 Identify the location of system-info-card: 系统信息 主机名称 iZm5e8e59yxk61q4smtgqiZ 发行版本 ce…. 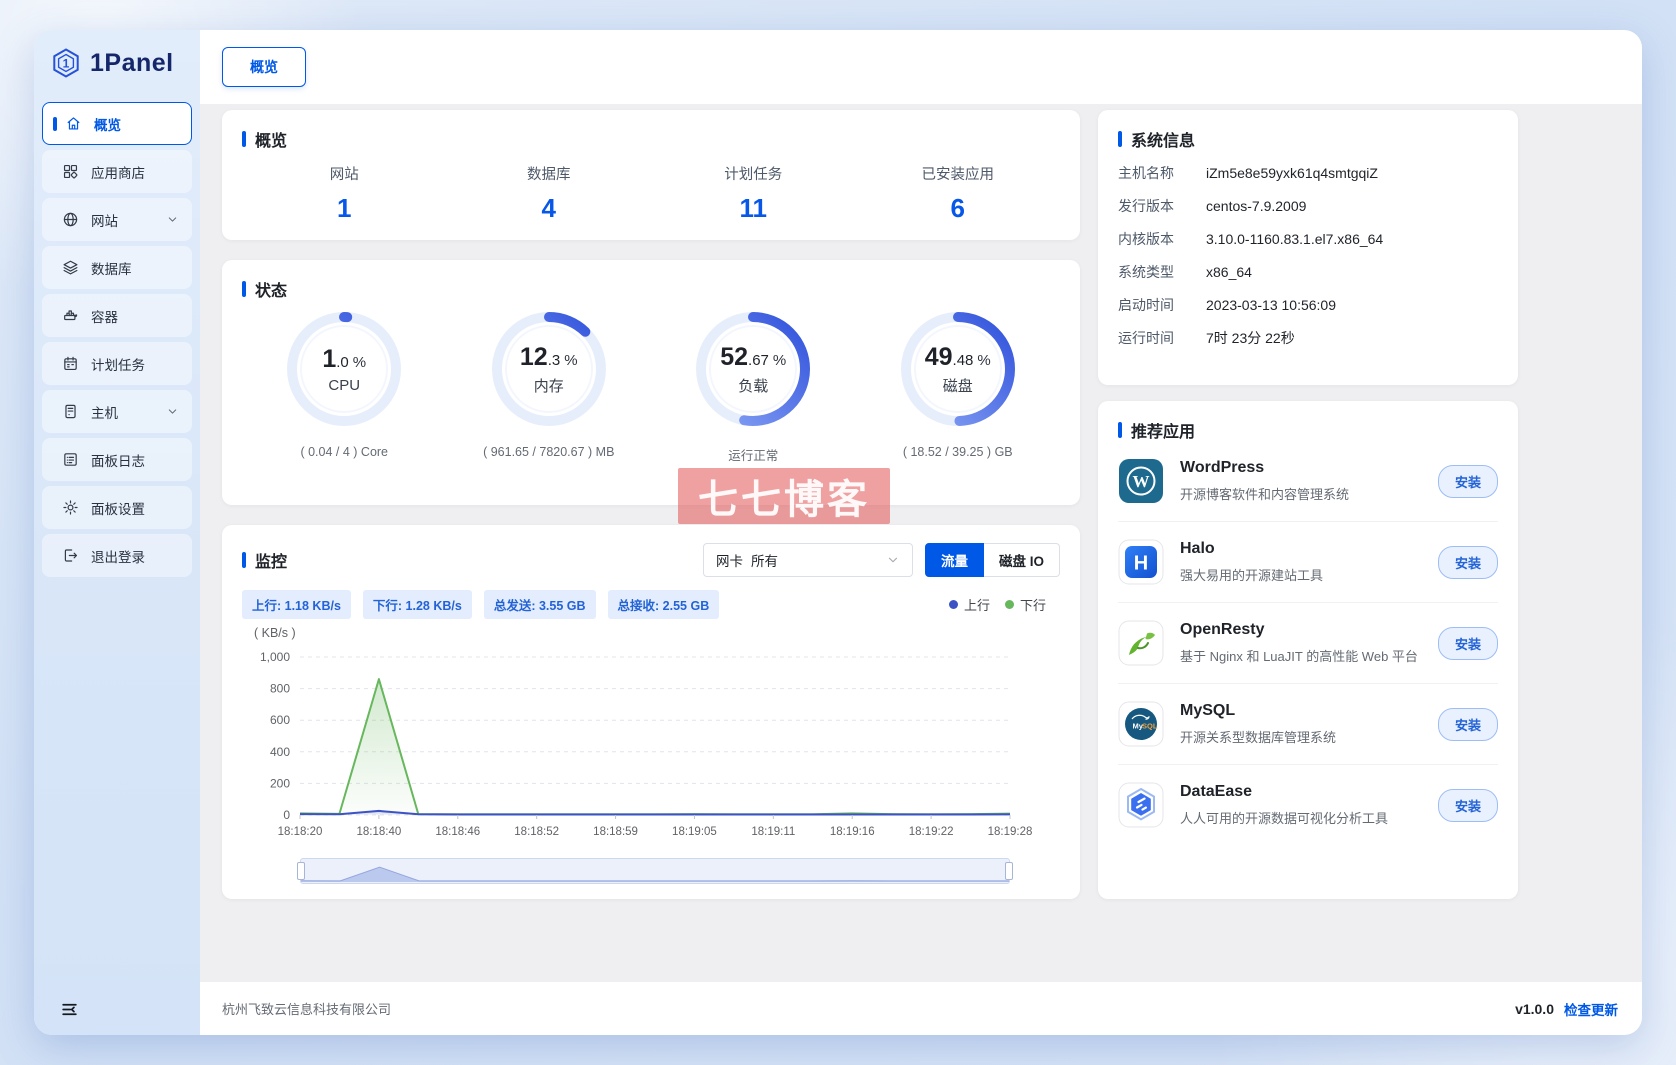
(1308, 247).